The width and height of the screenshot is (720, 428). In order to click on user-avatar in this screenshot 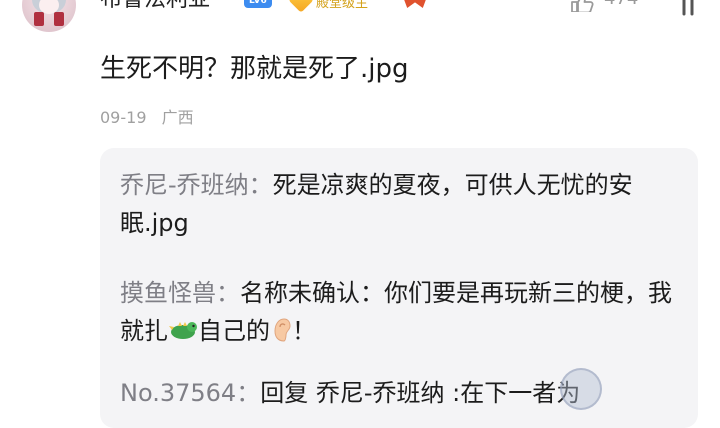, I will do `click(49, 16)`.